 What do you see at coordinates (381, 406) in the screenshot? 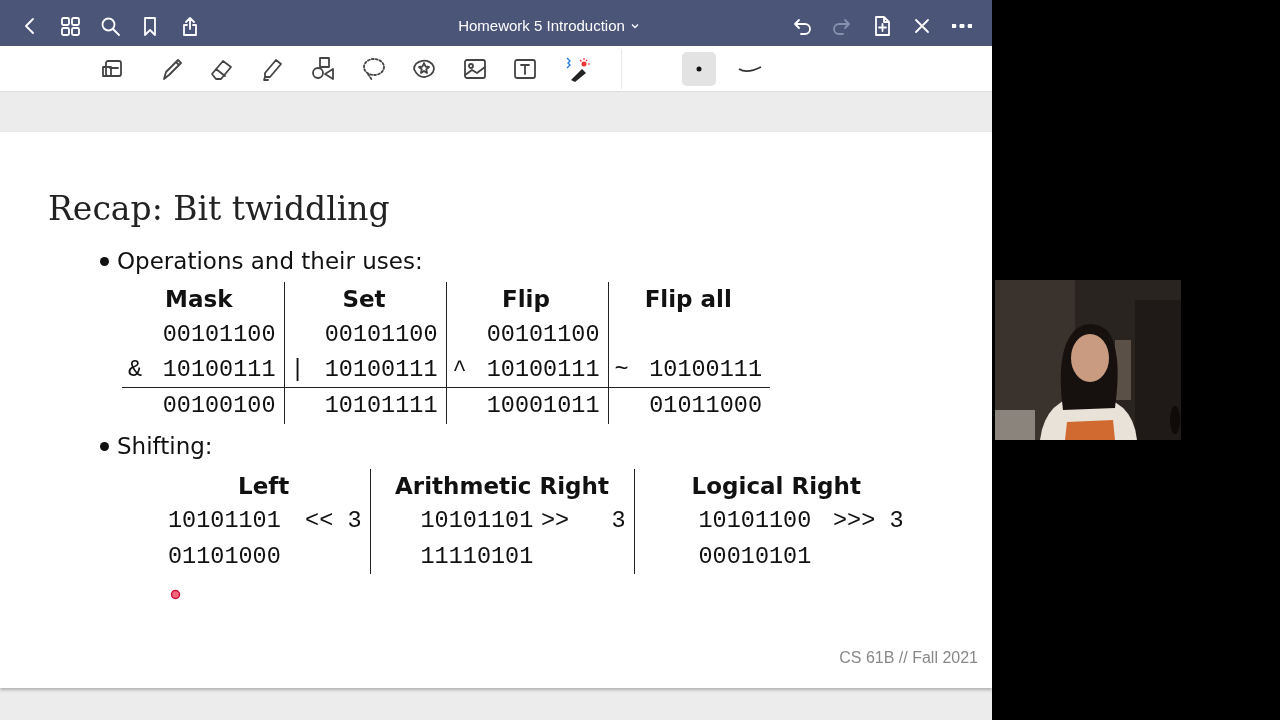
I see `binary-result: 10101111` at bounding box center [381, 406].